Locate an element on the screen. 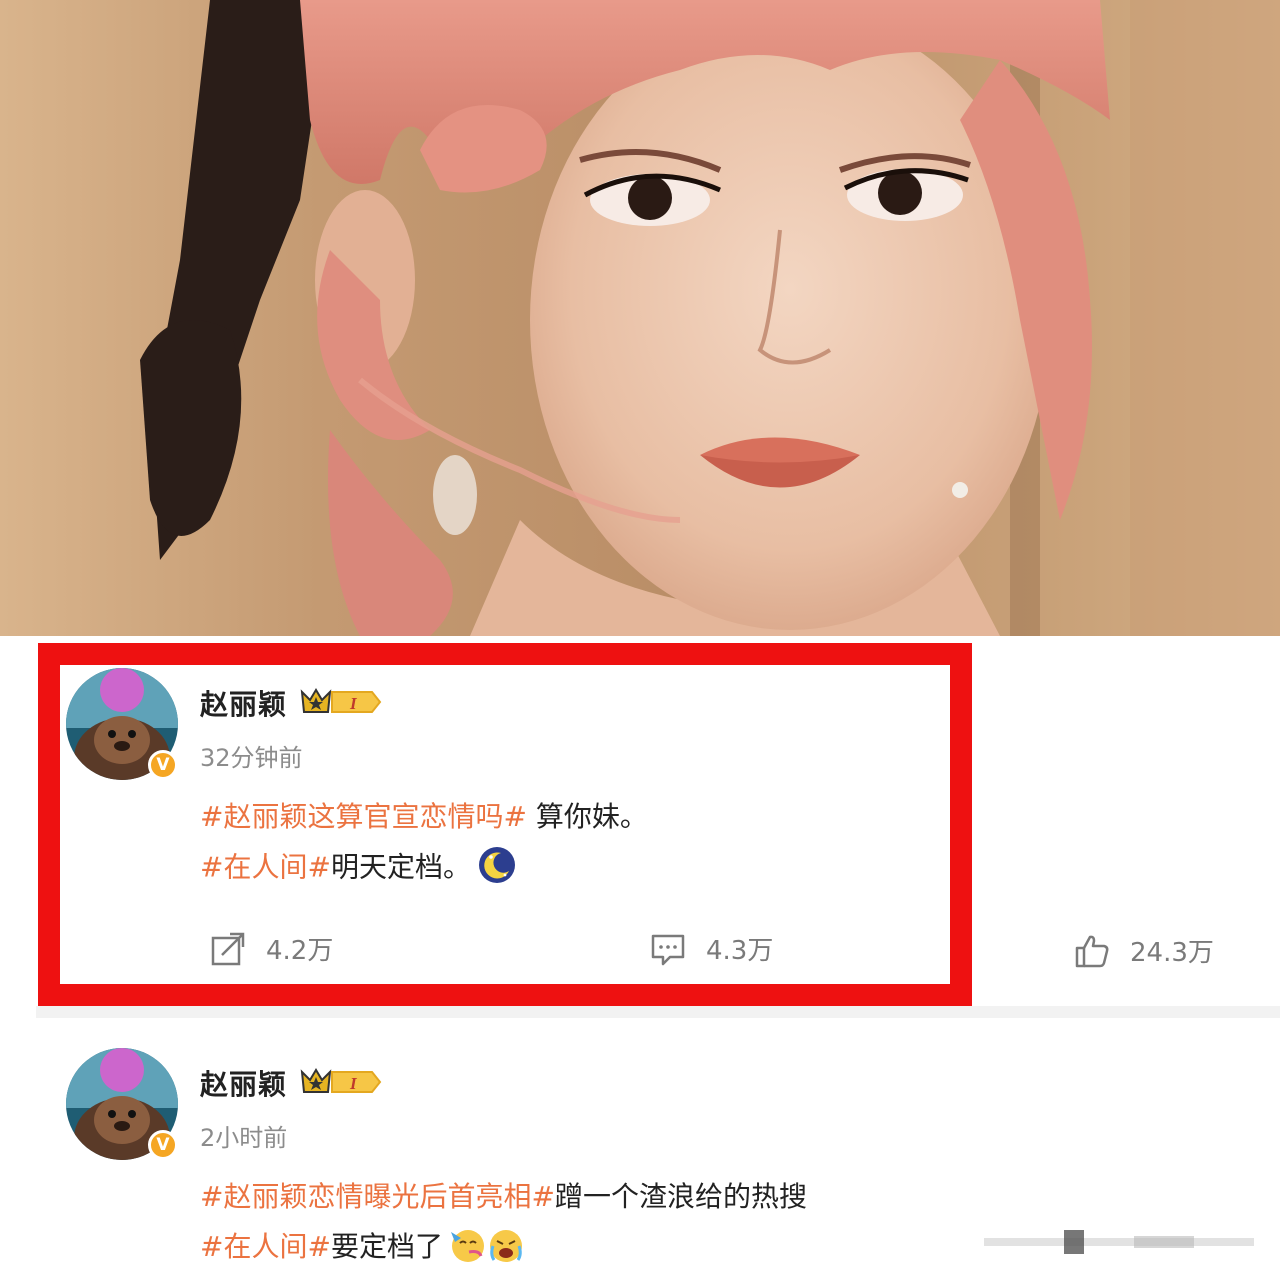 Image resolution: width=1280 pixels, height=1280 pixels. post-line: #在人间#明天定档。 is located at coordinates (358, 868).